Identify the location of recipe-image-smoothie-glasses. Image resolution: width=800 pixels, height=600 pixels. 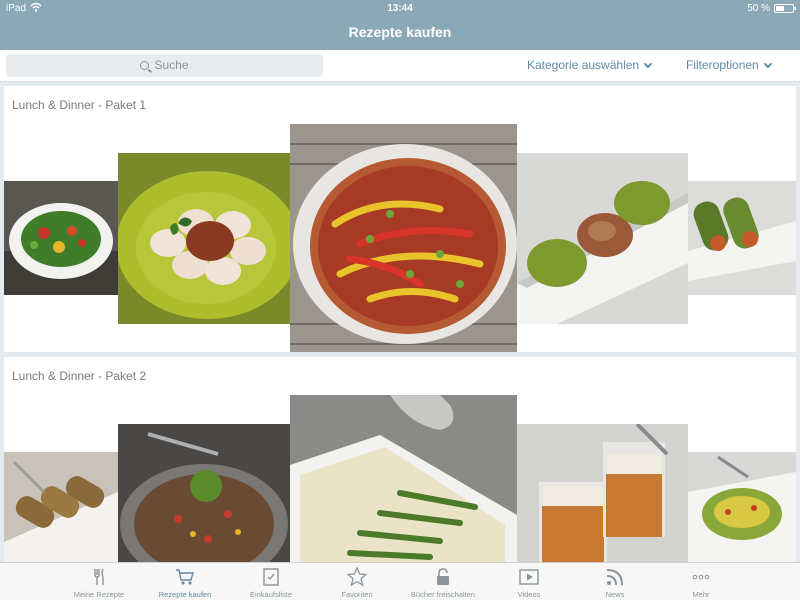
(602, 495).